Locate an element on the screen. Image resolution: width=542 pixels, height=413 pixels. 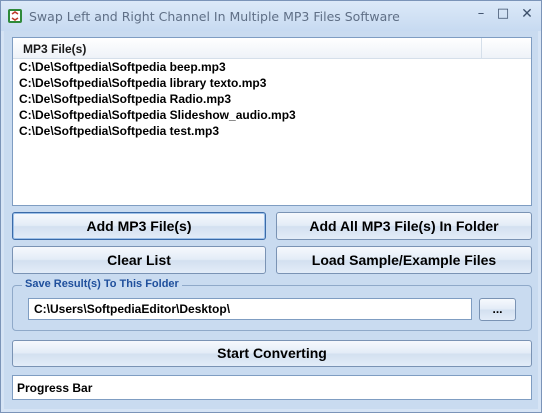
maximize-icon: □ is located at coordinates (503, 14).